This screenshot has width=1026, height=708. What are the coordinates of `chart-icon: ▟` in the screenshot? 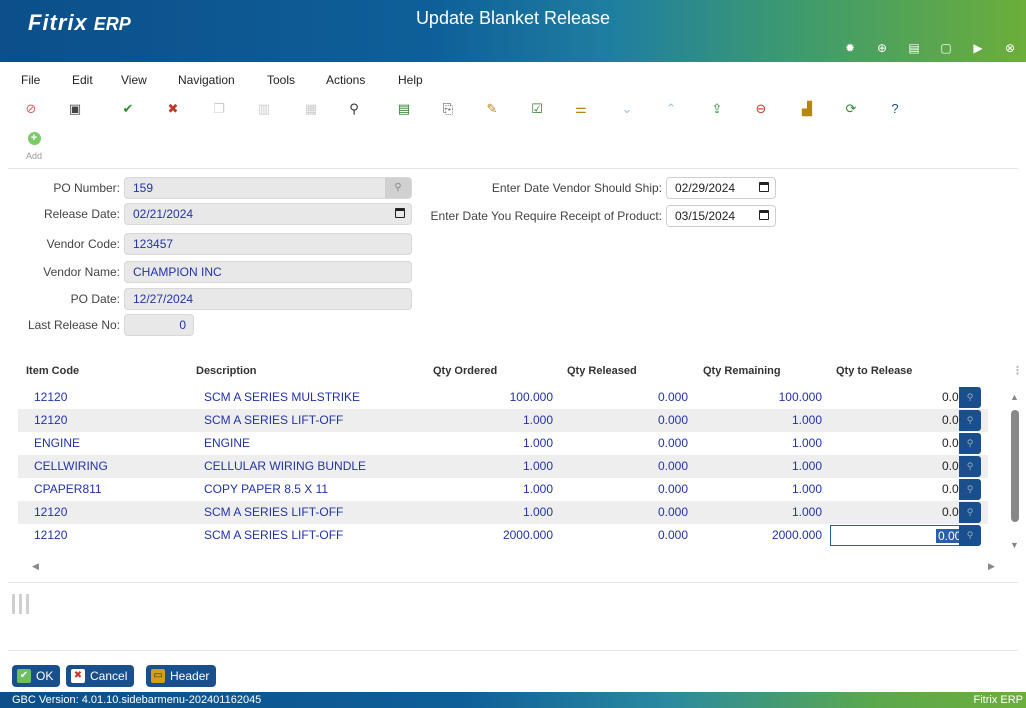 It's located at (807, 109).